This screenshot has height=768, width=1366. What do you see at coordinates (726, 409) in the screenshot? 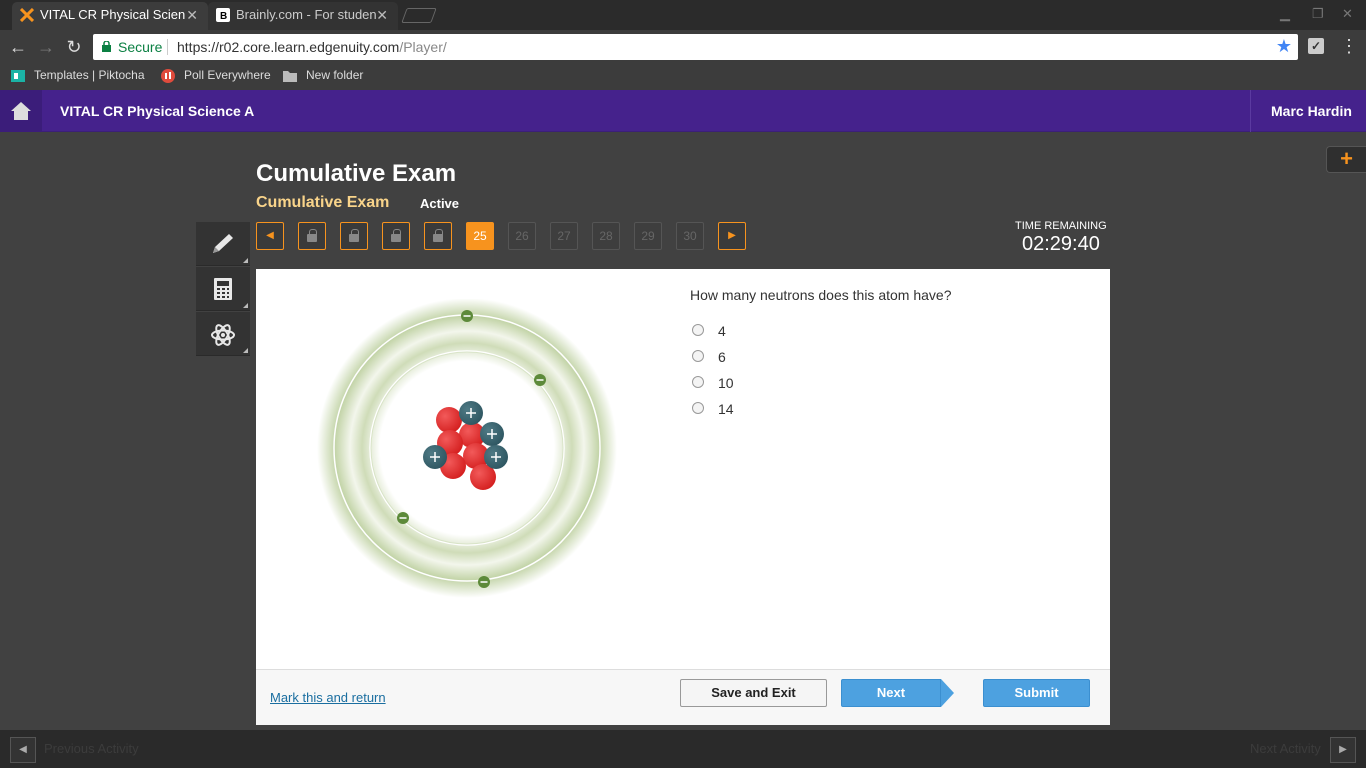
I see `option-label: 14` at bounding box center [726, 409].